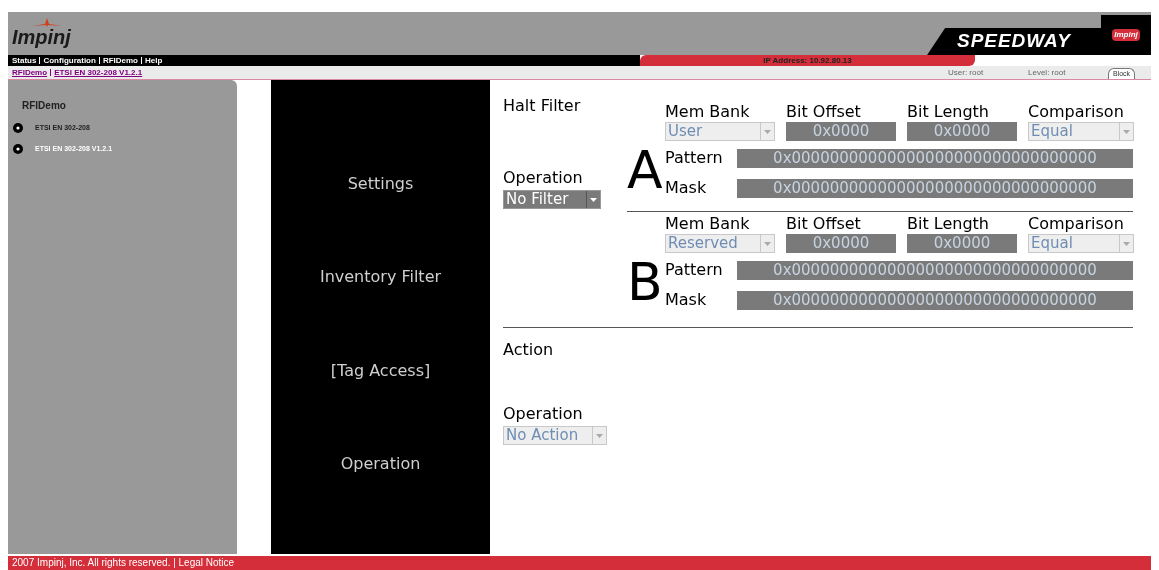  What do you see at coordinates (1014, 41) in the screenshot?
I see `product-banner: SPEEDWAY` at bounding box center [1014, 41].